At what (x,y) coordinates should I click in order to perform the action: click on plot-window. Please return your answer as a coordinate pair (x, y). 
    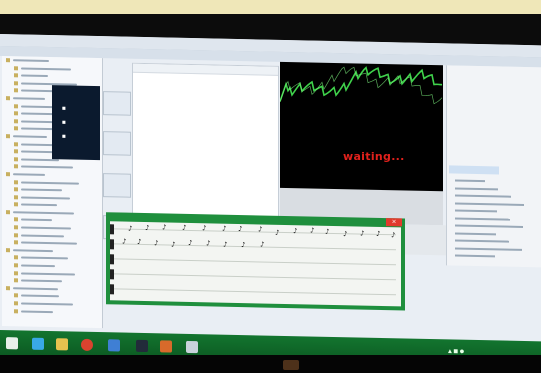
    Looking at the image, I should click on (361, 143).